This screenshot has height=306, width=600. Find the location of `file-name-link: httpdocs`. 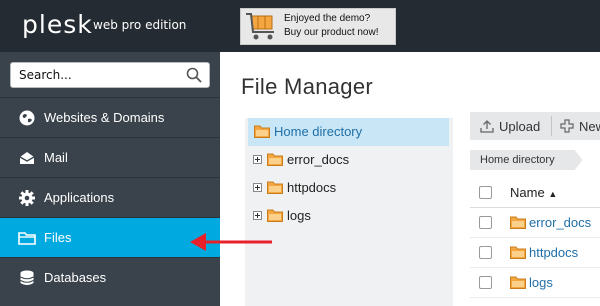

file-name-link: httpdocs is located at coordinates (553, 252).